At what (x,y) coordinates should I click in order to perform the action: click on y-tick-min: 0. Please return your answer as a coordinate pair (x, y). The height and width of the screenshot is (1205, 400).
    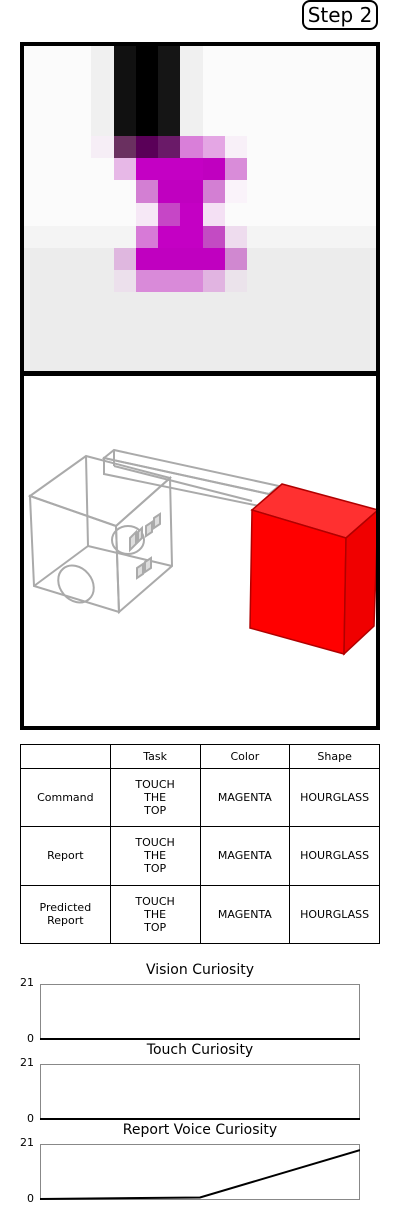
    Looking at the image, I should click on (30, 1198).